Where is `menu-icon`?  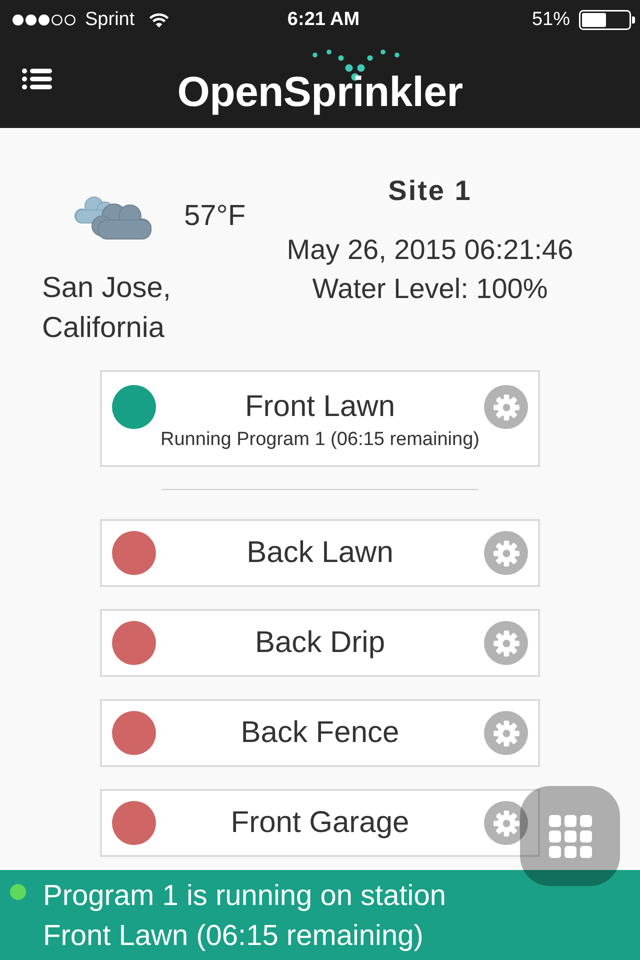
menu-icon is located at coordinates (37, 79).